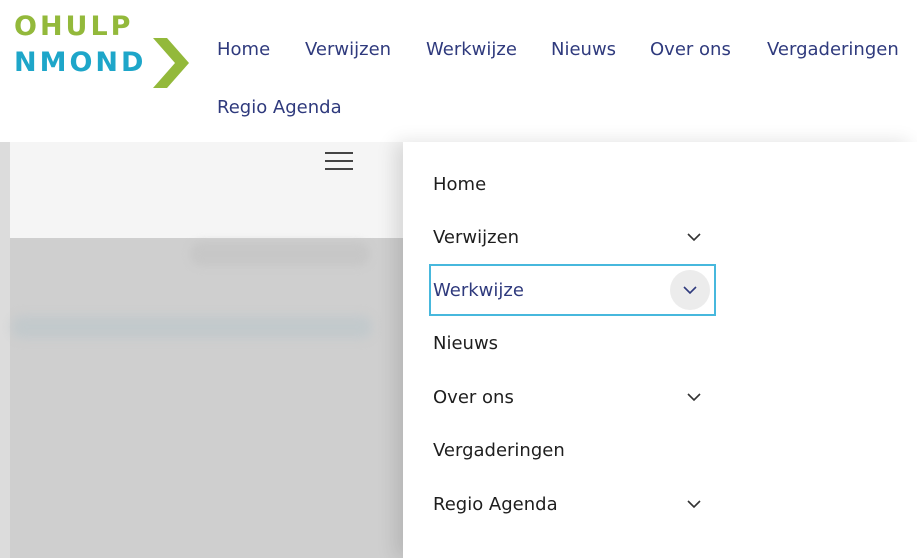  Describe the element at coordinates (478, 290) in the screenshot. I see `drawer-item-label: Werkwijze` at that location.